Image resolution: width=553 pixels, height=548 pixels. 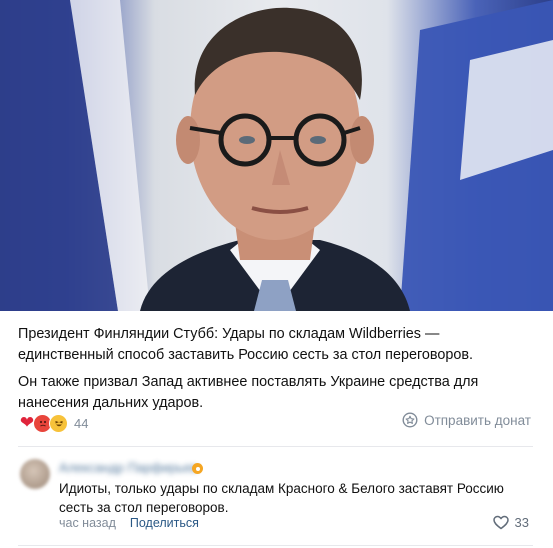 I want to click on comment-like-button: 33, so click(x=510, y=522).